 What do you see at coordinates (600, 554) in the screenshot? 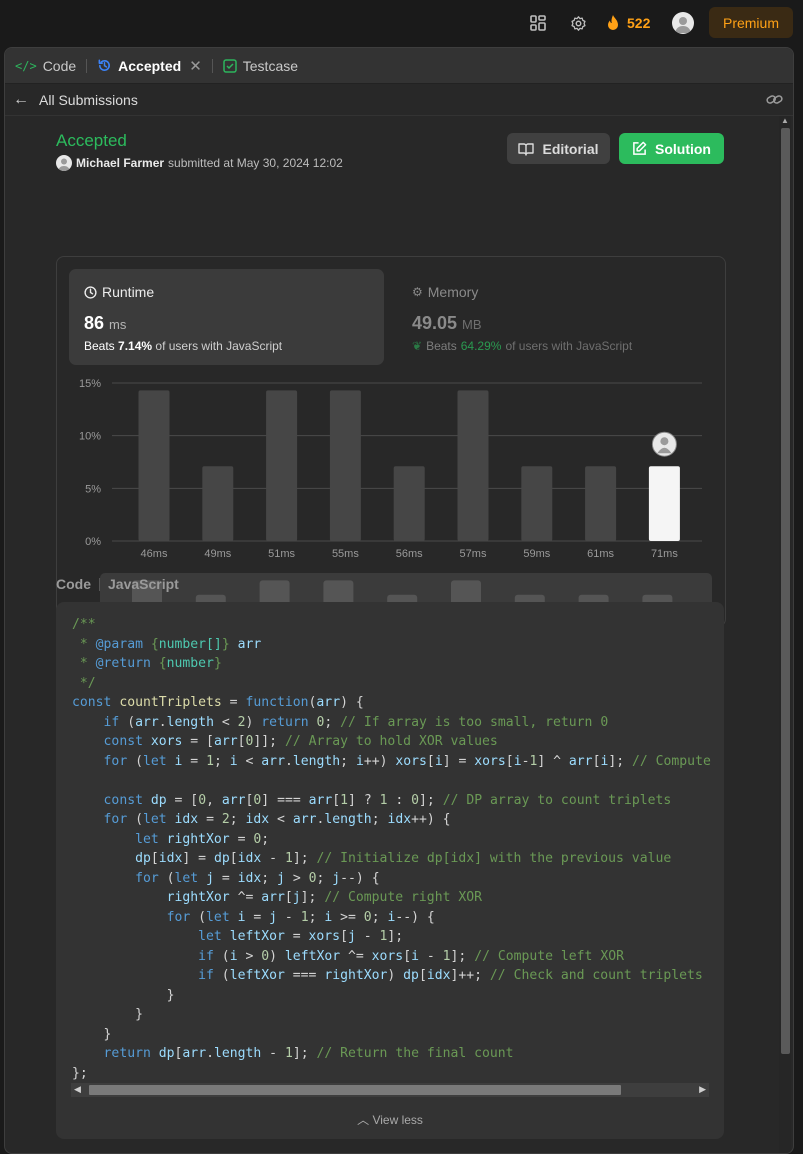
I see `x-tick-label: 61ms` at bounding box center [600, 554].